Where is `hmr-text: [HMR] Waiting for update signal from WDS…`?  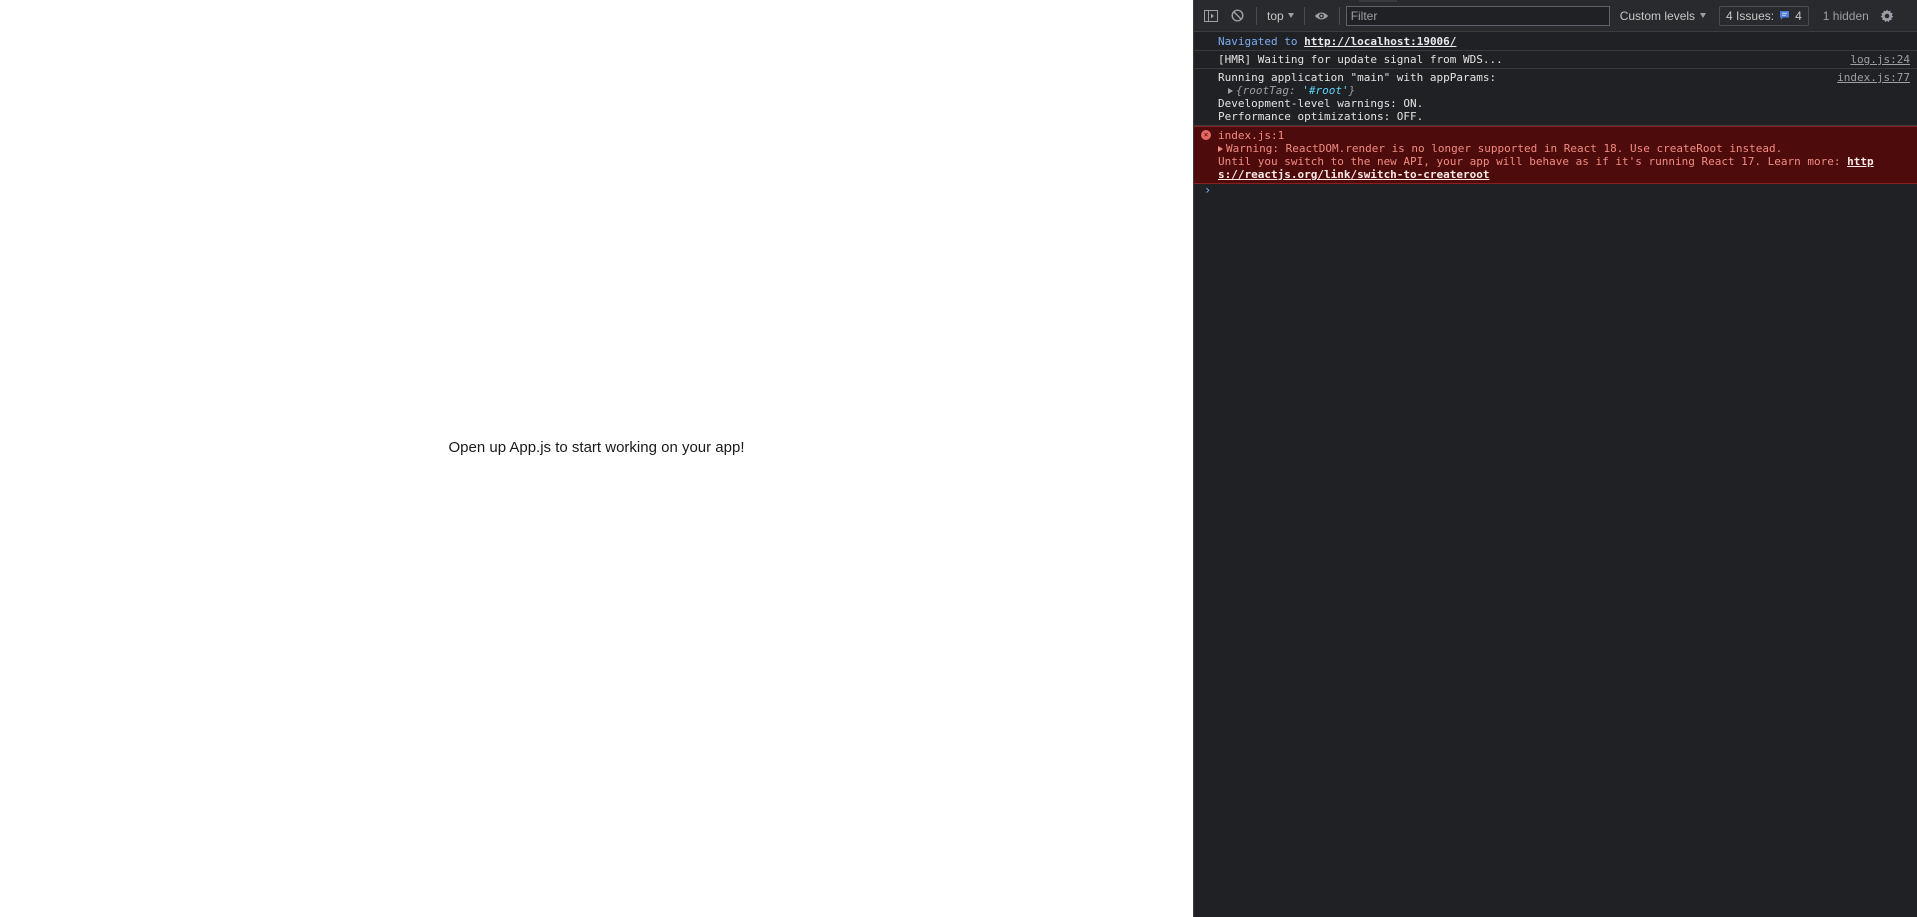
hmr-text: [HMR] Waiting for update signal from WDS… is located at coordinates (1360, 59).